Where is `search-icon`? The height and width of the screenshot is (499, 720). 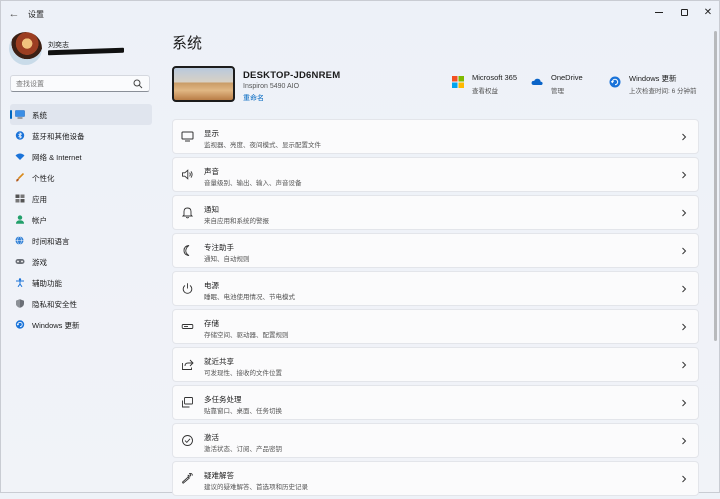
search-icon is located at coordinates (138, 84).